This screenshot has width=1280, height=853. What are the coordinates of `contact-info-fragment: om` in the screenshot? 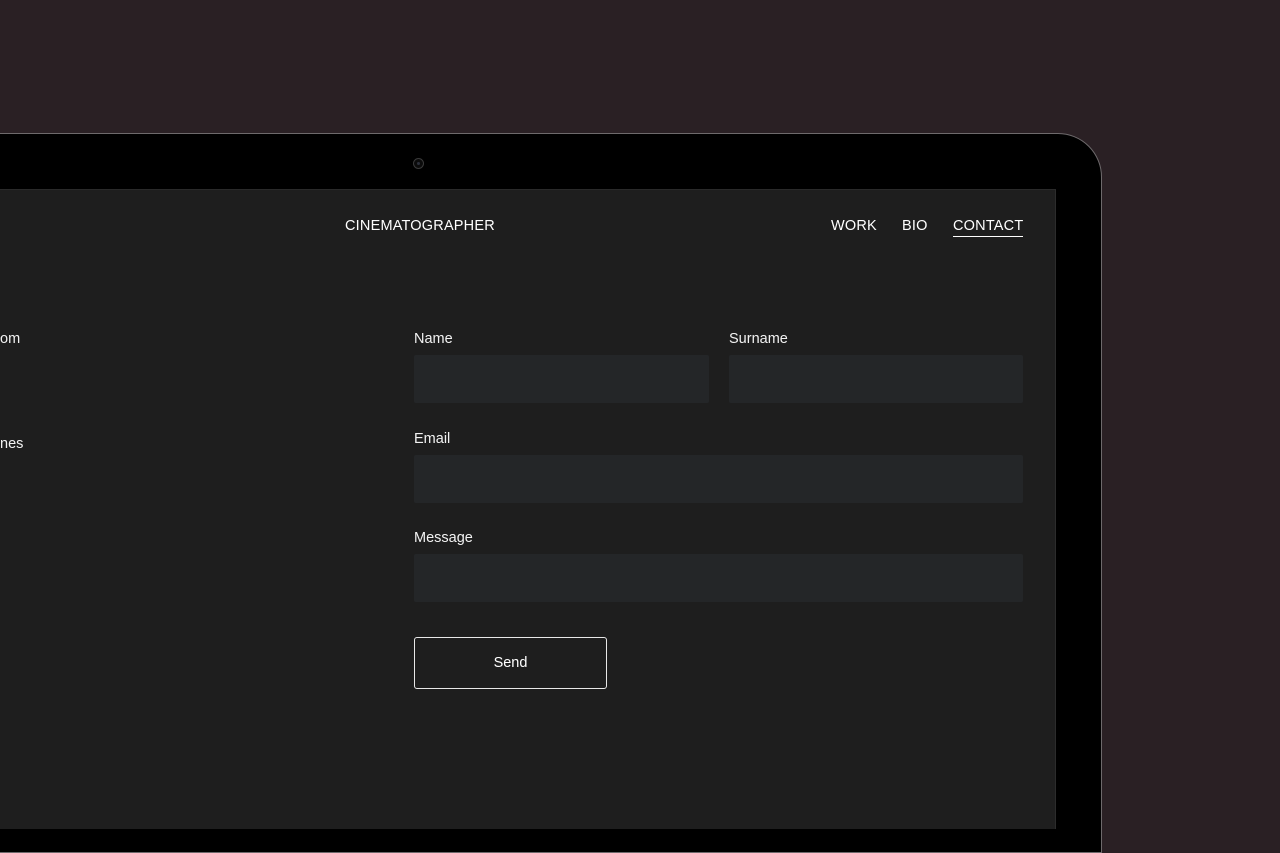 It's located at (10, 339).